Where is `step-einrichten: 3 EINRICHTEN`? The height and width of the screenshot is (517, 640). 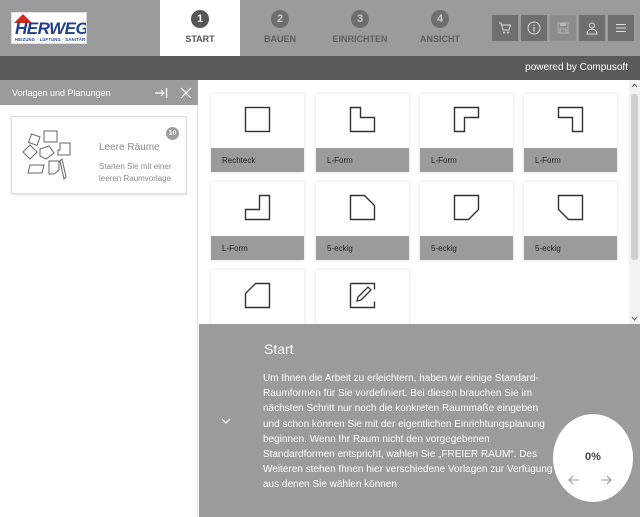 step-einrichten: 3 EINRICHTEN is located at coordinates (360, 28).